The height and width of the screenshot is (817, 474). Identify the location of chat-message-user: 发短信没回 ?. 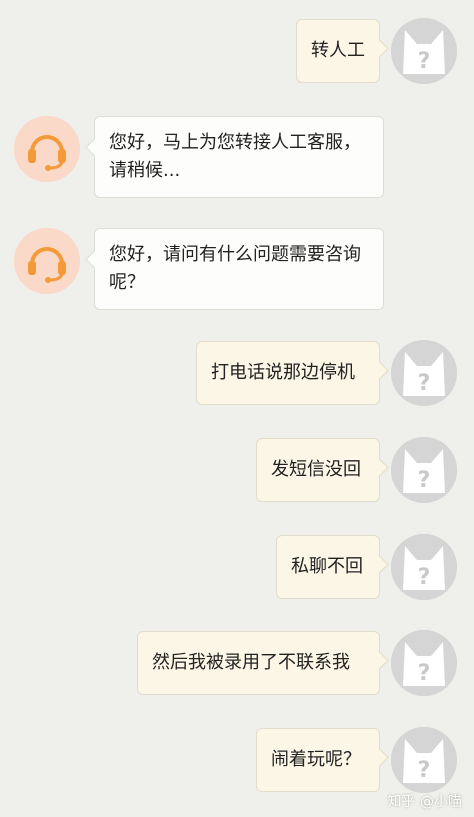
(237, 471).